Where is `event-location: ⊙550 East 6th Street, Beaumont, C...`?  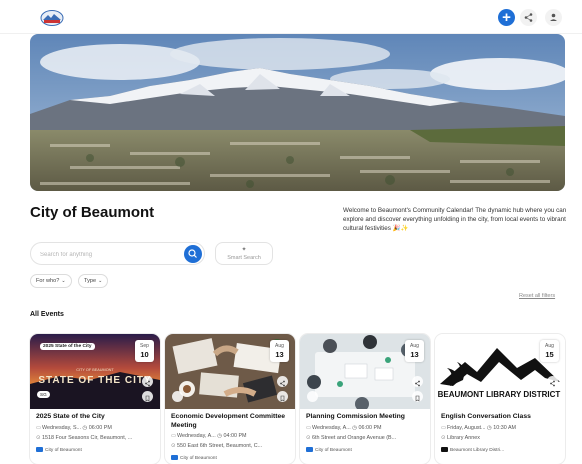
event-location: ⊙550 East 6th Street, Beaumont, C... is located at coordinates (217, 446).